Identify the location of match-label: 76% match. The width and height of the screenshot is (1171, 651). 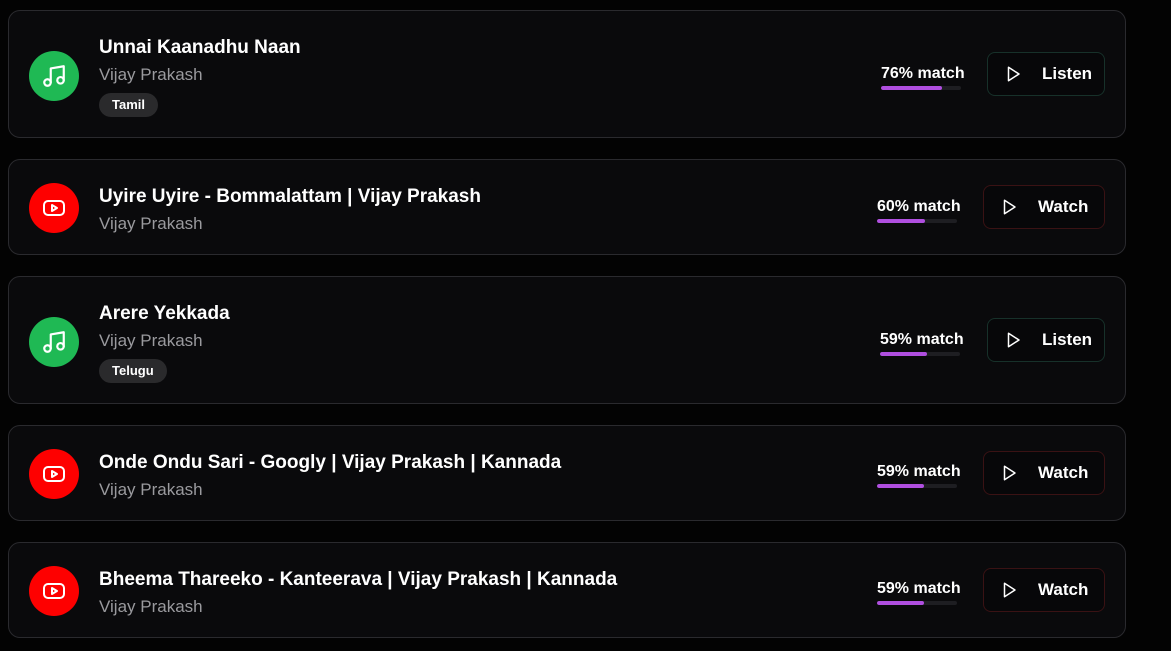
(923, 73).